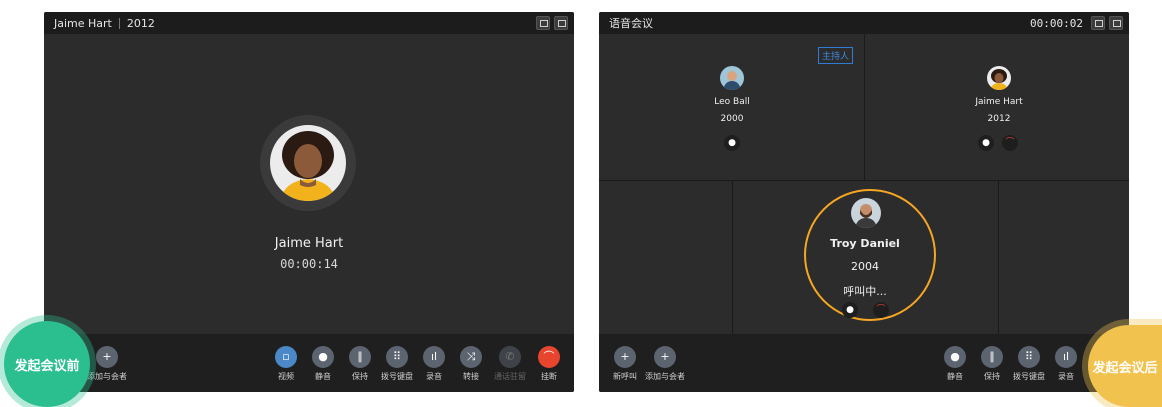  Describe the element at coordinates (549, 376) in the screenshot. I see `tool-label: 挂断` at that location.